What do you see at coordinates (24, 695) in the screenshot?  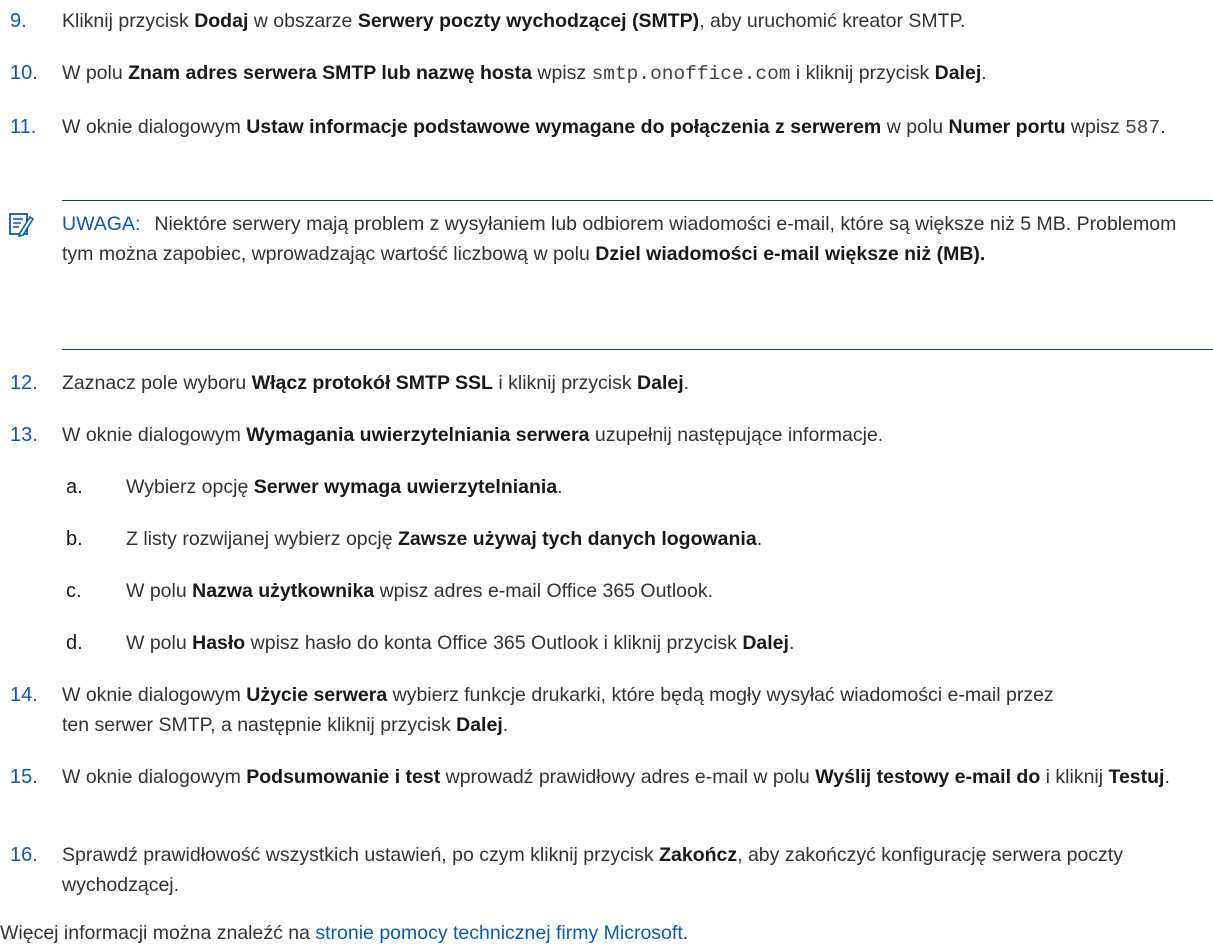 I see `step-number: 14.` at bounding box center [24, 695].